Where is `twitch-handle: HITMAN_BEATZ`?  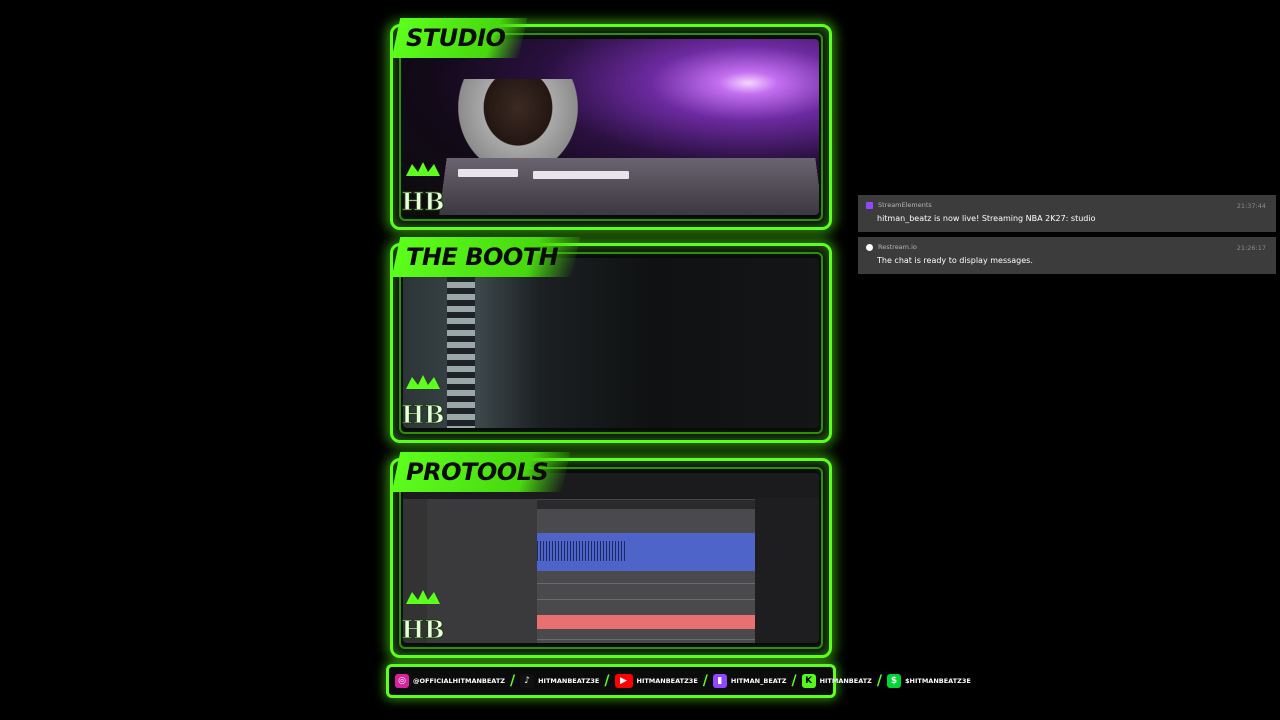 twitch-handle: HITMAN_BEATZ is located at coordinates (758, 681).